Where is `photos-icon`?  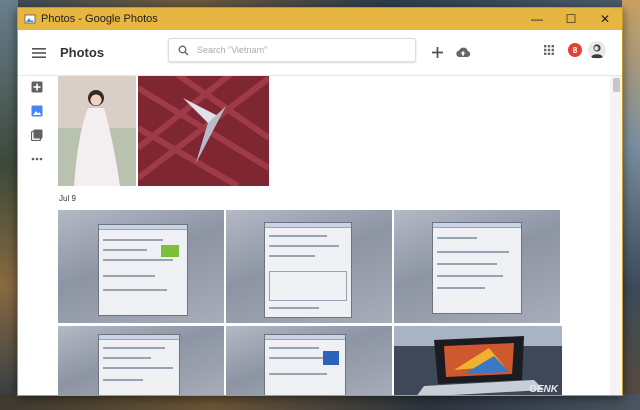 photos-icon is located at coordinates (37, 111).